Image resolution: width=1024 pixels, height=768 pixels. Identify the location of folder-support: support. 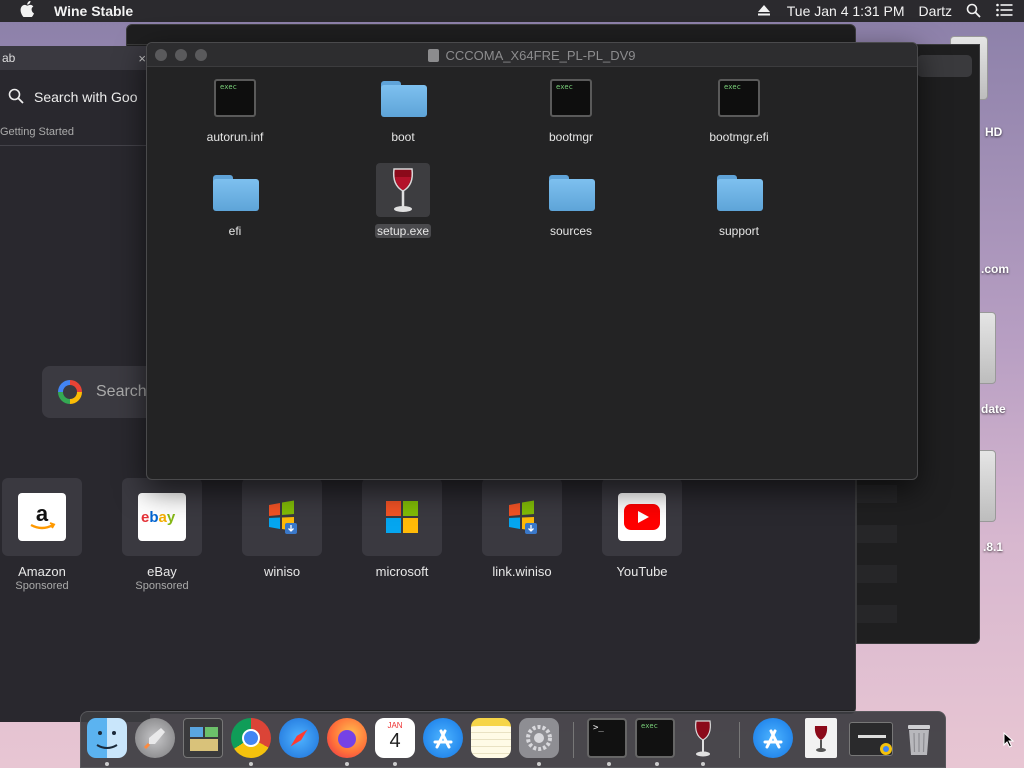
(739, 205).